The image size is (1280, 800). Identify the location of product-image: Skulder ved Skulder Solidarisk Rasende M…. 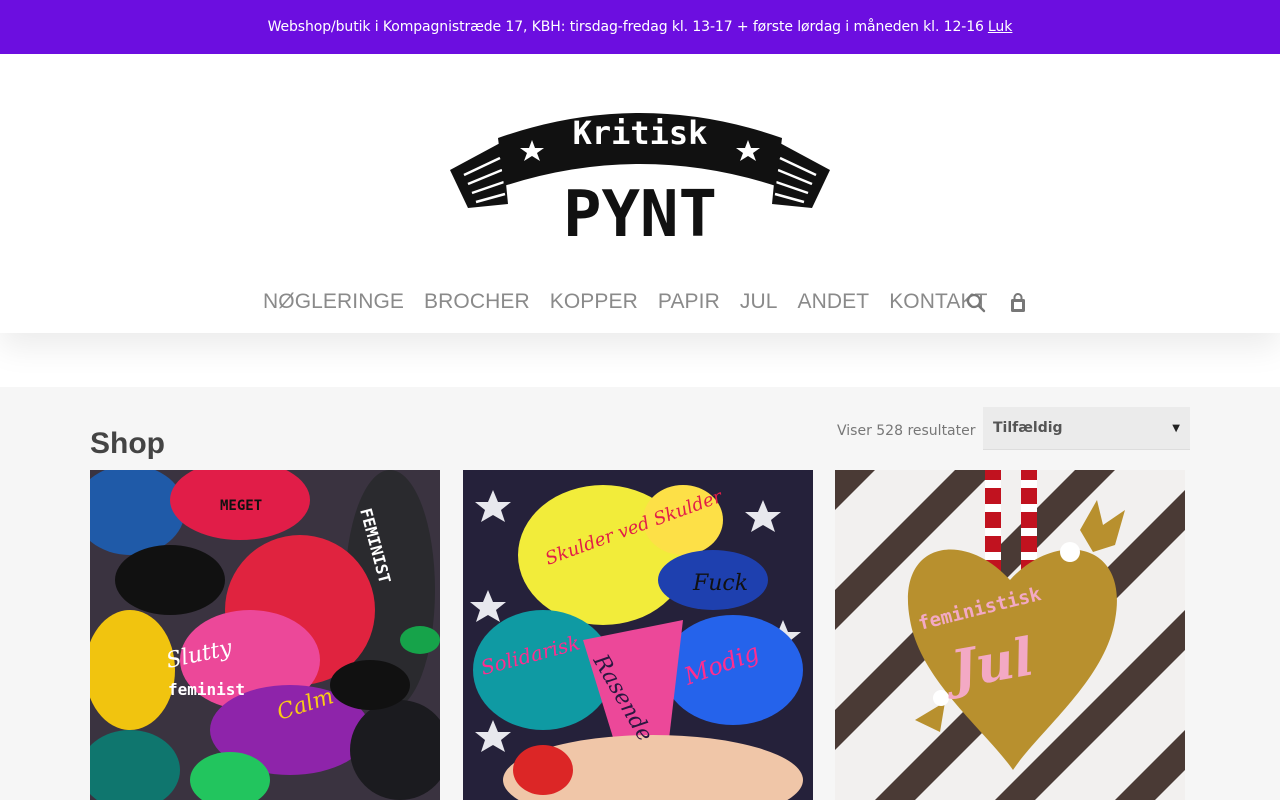
(638, 635).